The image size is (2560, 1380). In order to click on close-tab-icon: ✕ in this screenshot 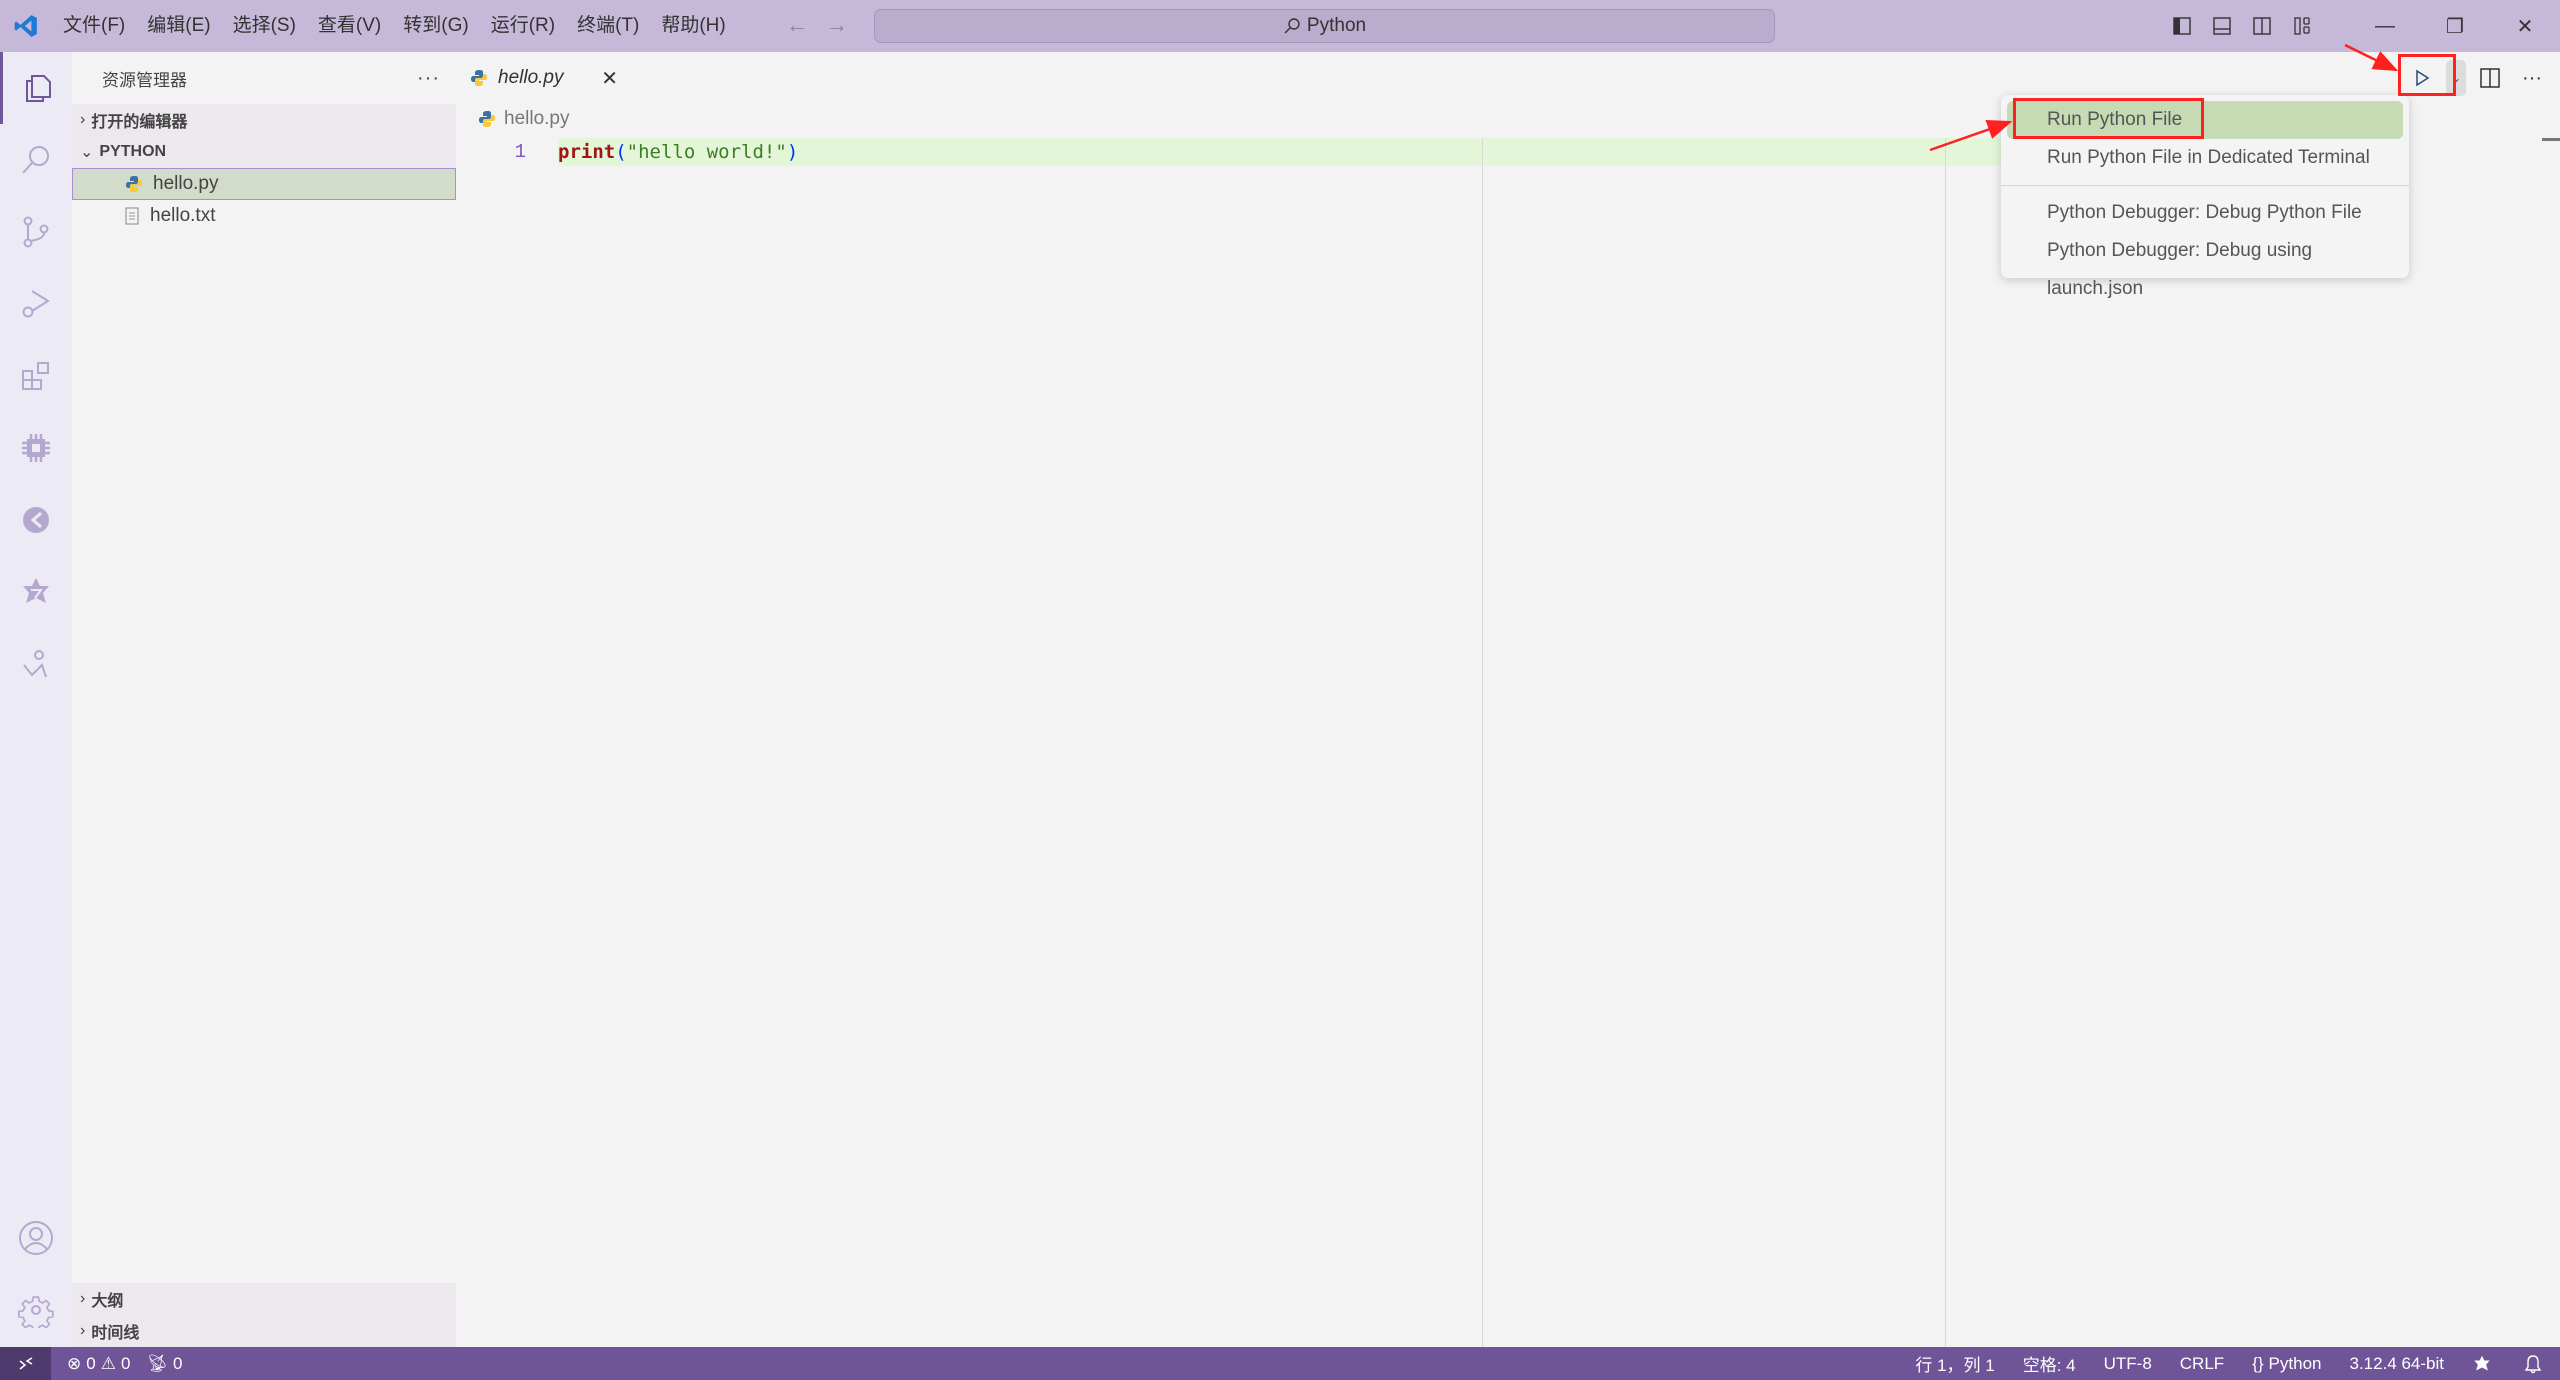, I will do `click(609, 78)`.